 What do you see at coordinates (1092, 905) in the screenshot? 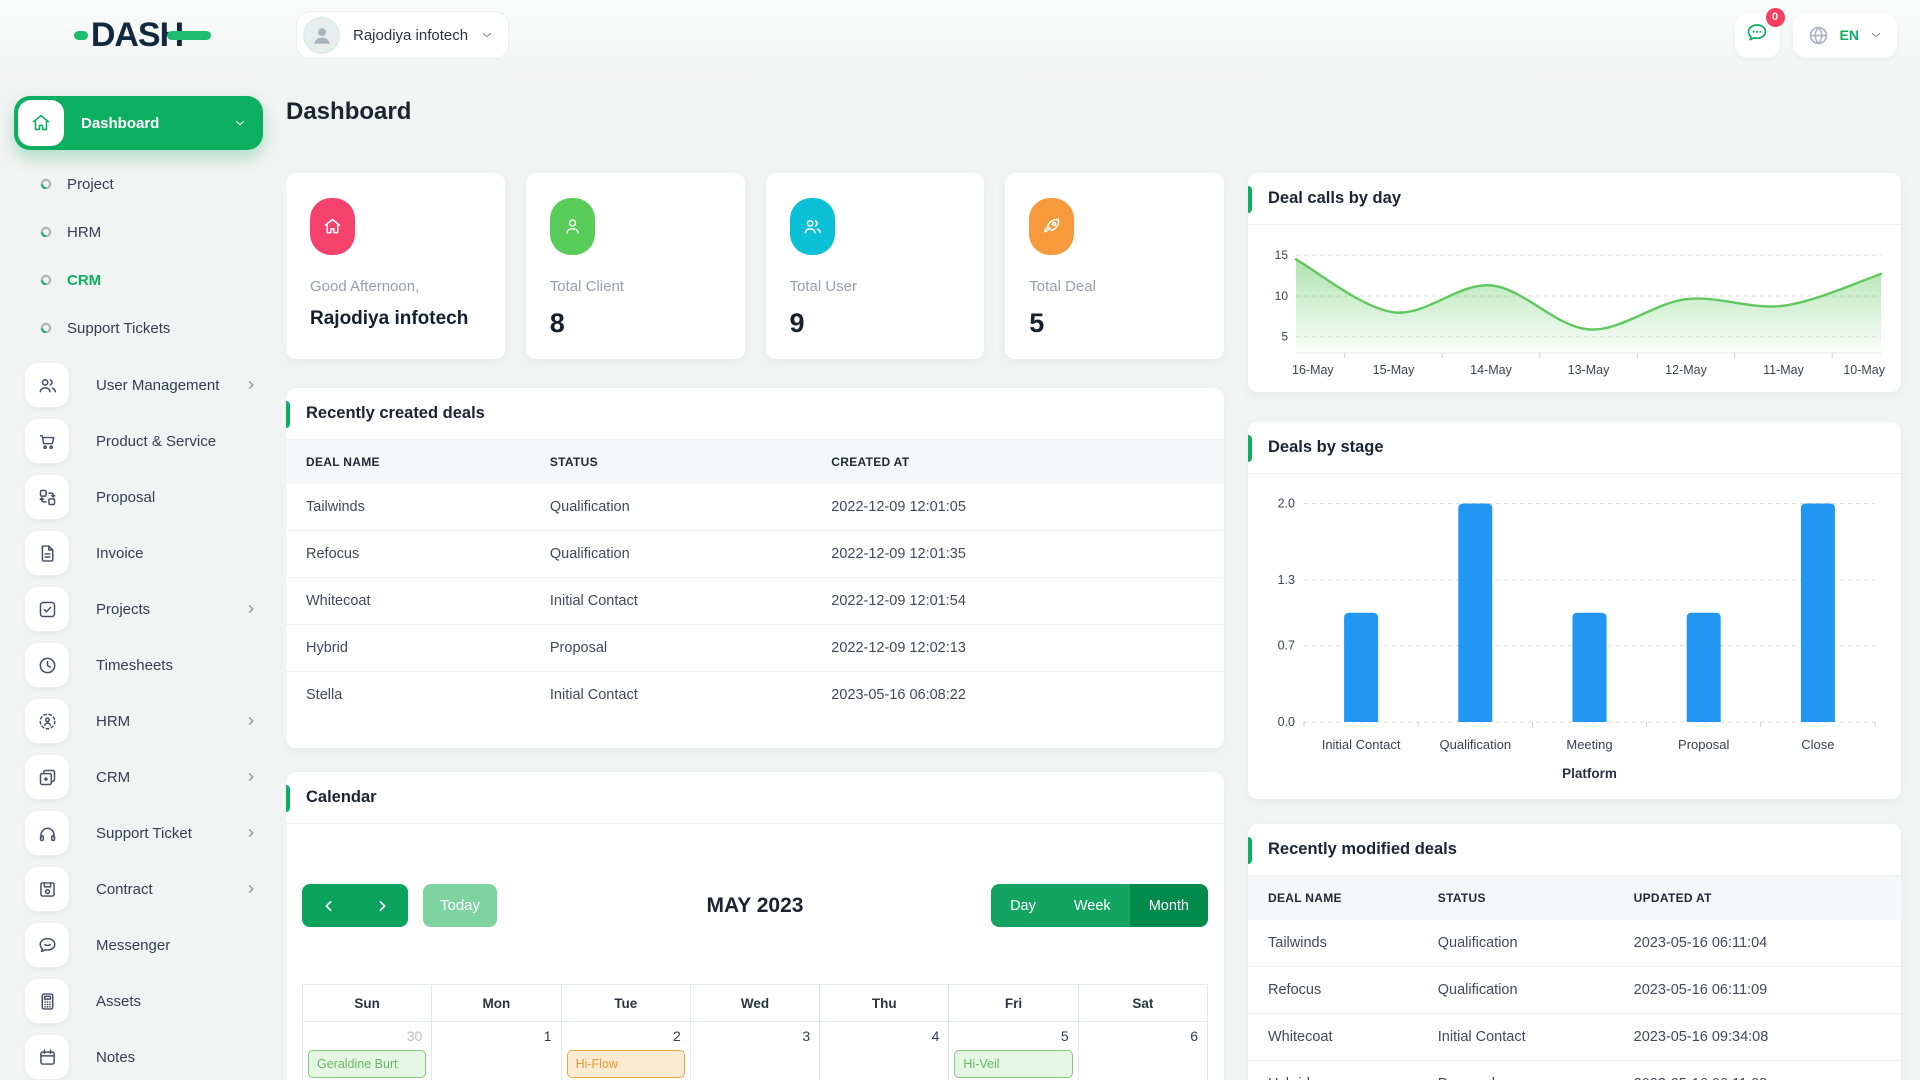
I see `calendar-view-button: Week` at bounding box center [1092, 905].